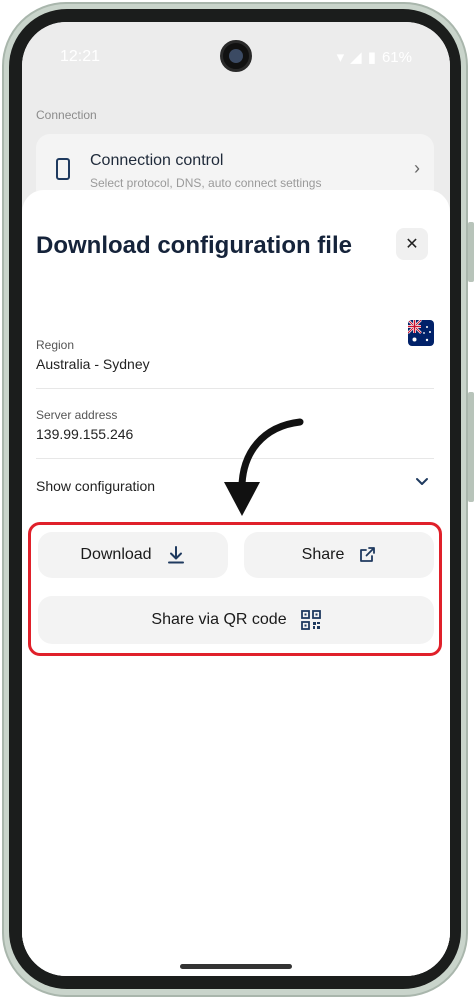 Image resolution: width=474 pixels, height=999 pixels. I want to click on close-button: ✕, so click(412, 244).